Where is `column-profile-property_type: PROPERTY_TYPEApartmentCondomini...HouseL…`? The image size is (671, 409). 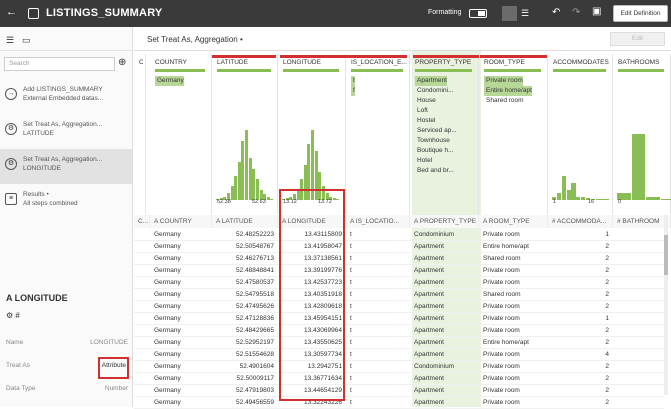
column-profile-property_type: PROPERTY_TYPEApartmentCondomini...HouseL… is located at coordinates (444, 134).